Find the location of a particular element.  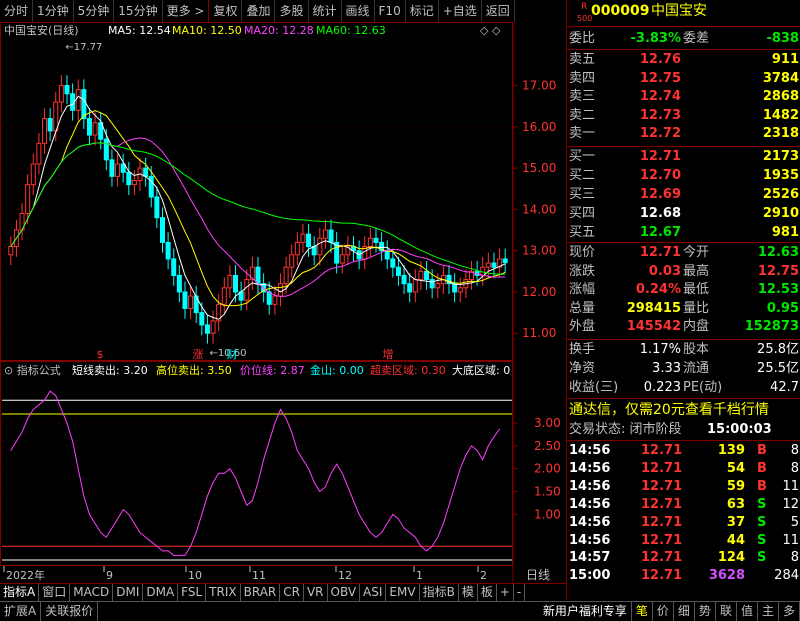

indicator-tick-label: 2.00 is located at coordinates (547, 469).